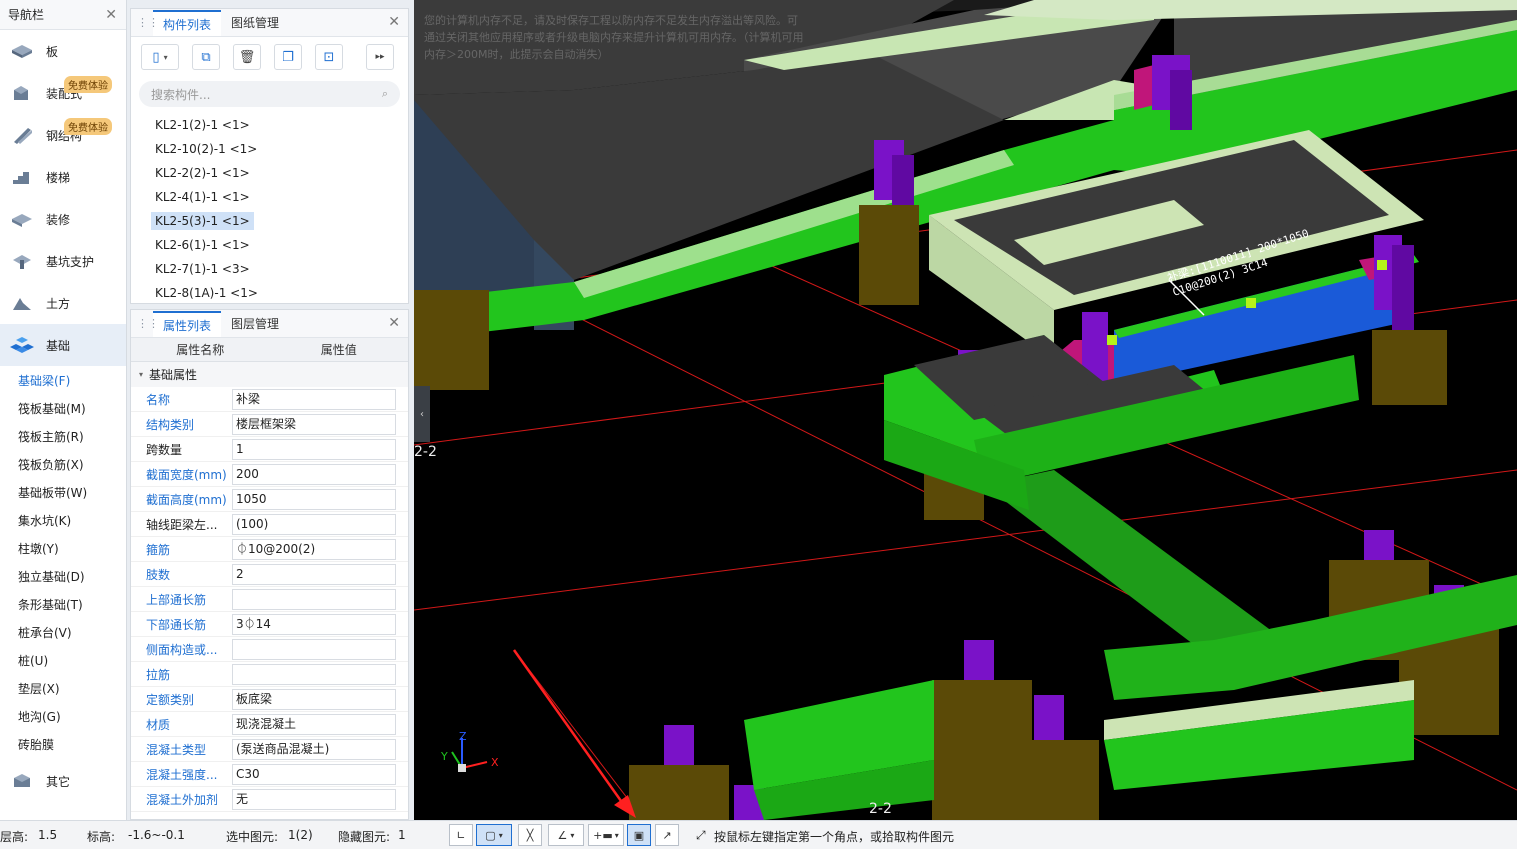 Image resolution: width=1517 pixels, height=849 pixels. I want to click on nav-category-stair: 楼梯, so click(63, 177).